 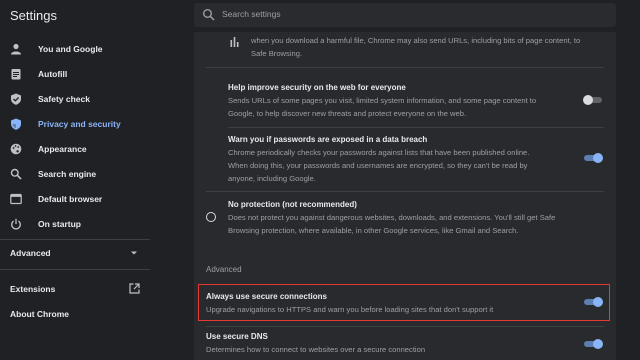 I want to click on shield-check-icon, so click(x=16, y=99).